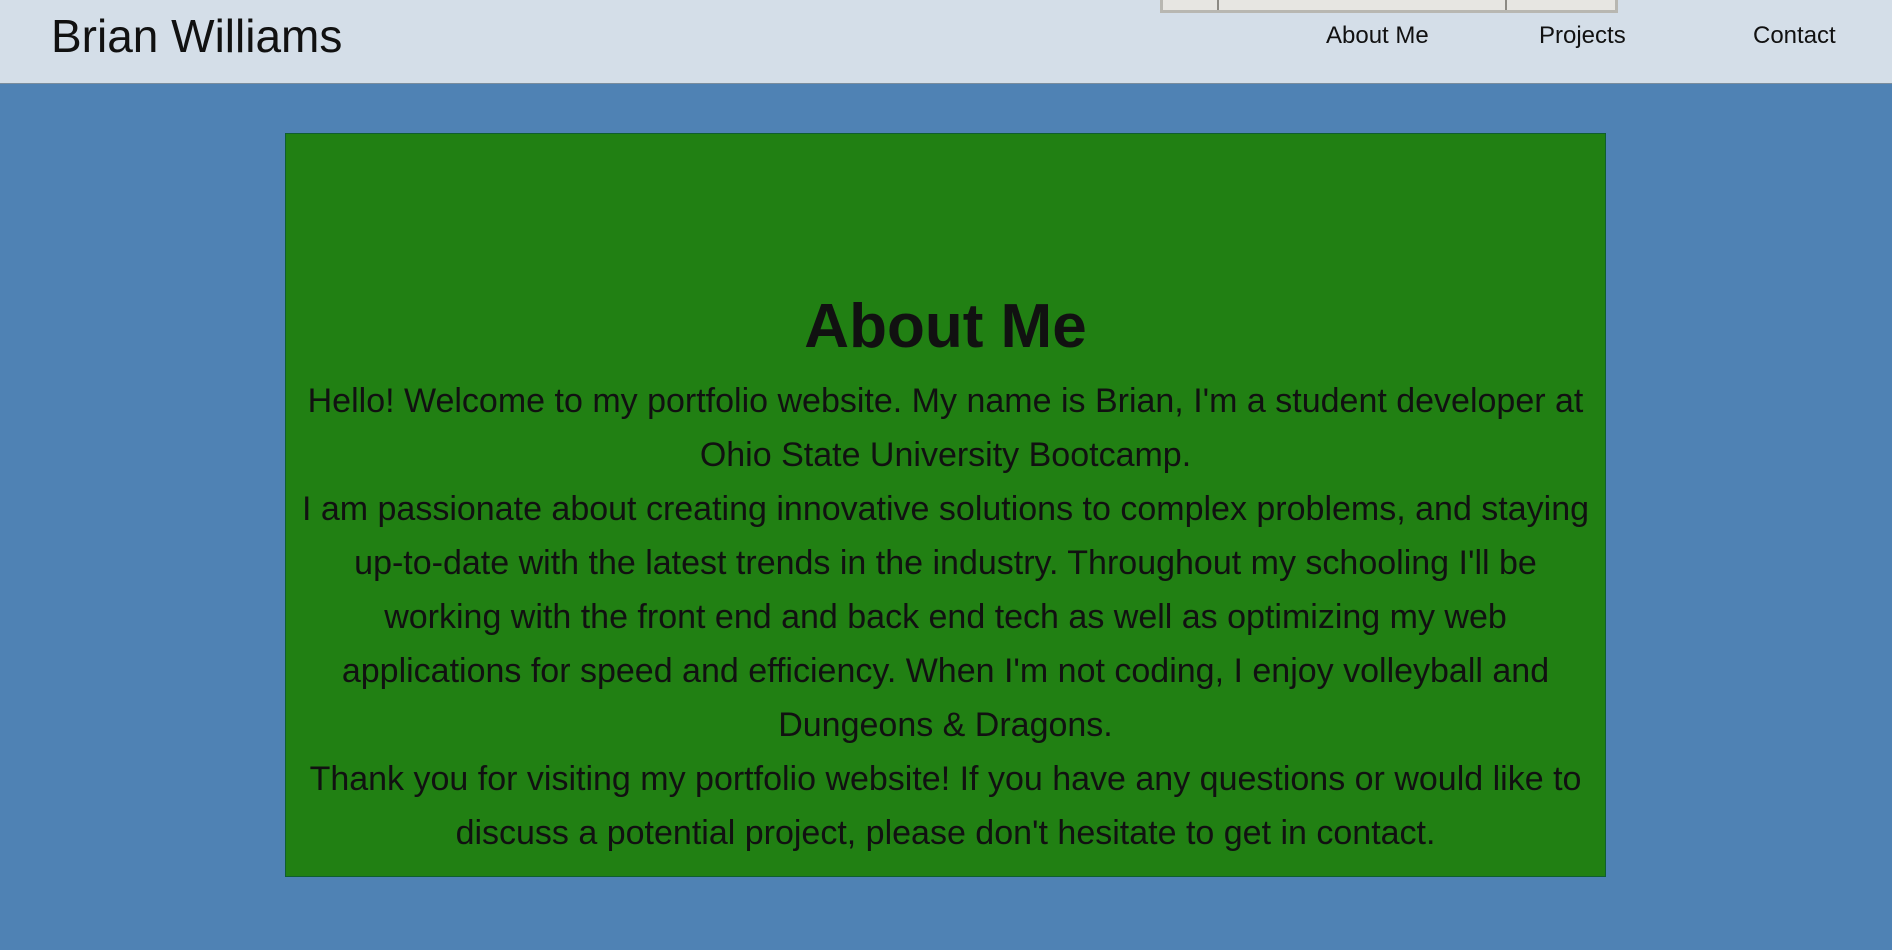 This screenshot has width=1892, height=950. I want to click on about-heading: About Me, so click(945, 326).